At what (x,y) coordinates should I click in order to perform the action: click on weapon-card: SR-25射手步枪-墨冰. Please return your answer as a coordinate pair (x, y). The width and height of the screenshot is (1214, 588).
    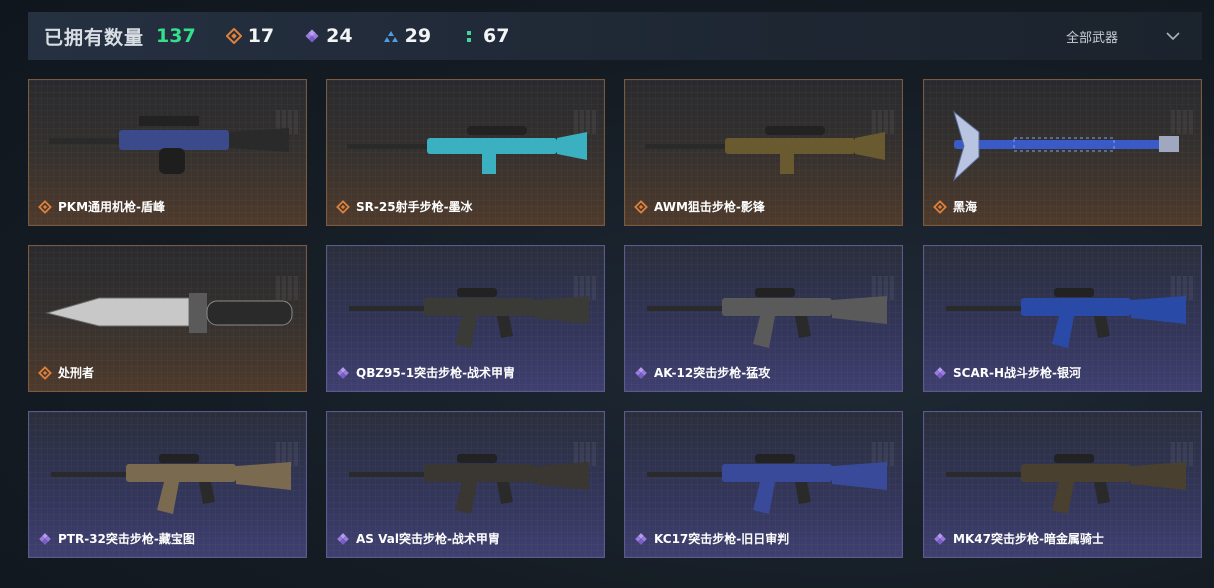
    Looking at the image, I should click on (465, 152).